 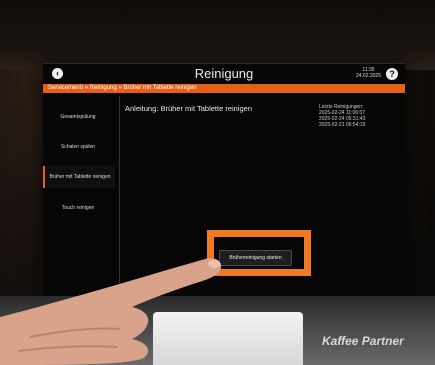 I want to click on history-entry: 2025-02-21 06:54:19, so click(x=342, y=125).